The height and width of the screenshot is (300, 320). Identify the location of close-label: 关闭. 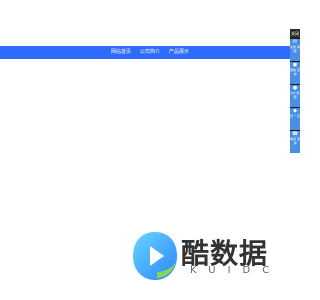
(295, 33).